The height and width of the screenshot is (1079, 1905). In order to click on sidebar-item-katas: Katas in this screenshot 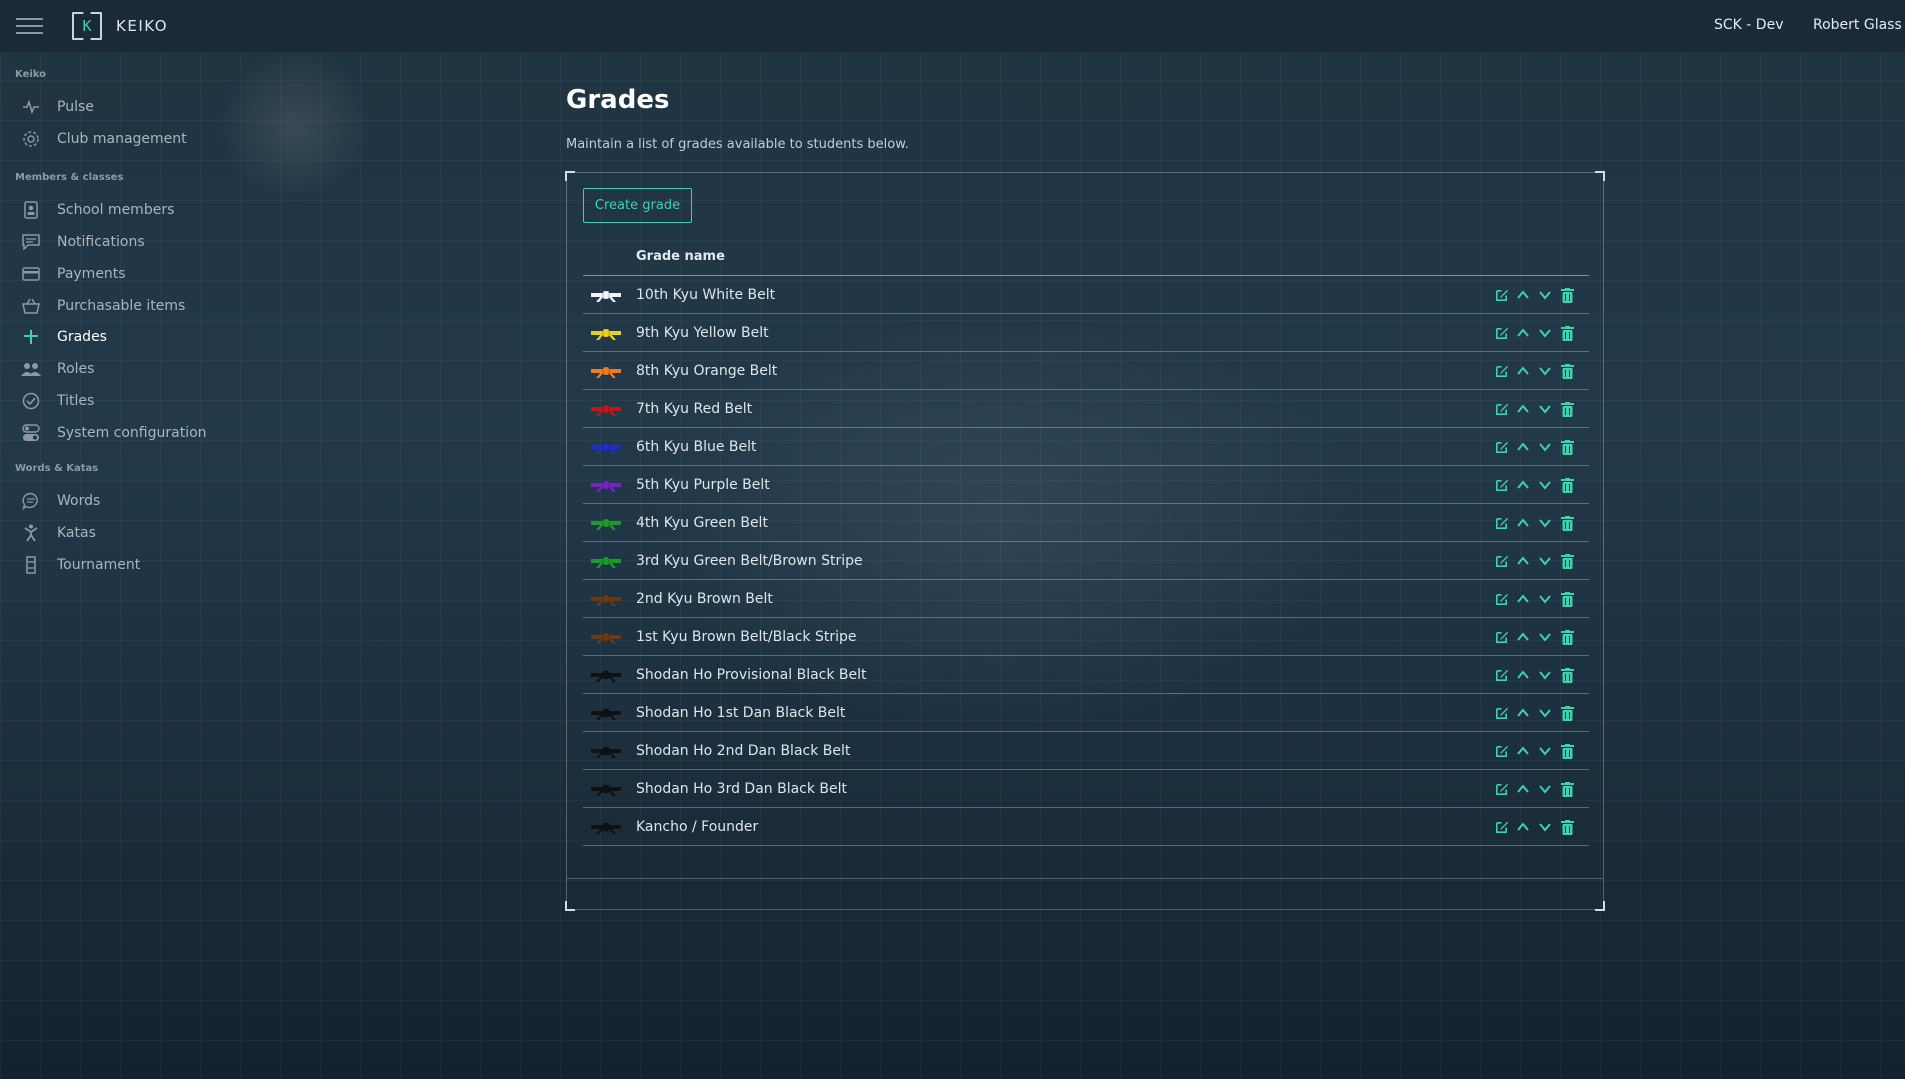, I will do `click(58, 533)`.